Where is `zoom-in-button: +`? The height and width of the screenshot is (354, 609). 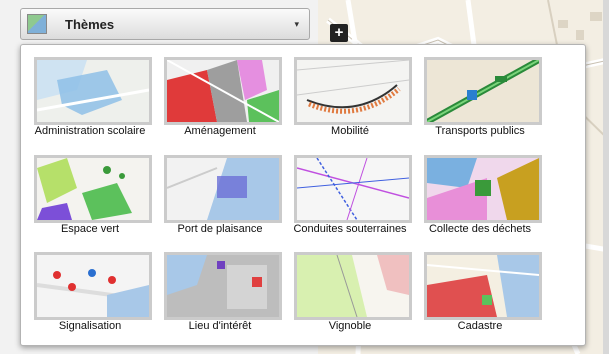
zoom-in-button: + is located at coordinates (339, 33).